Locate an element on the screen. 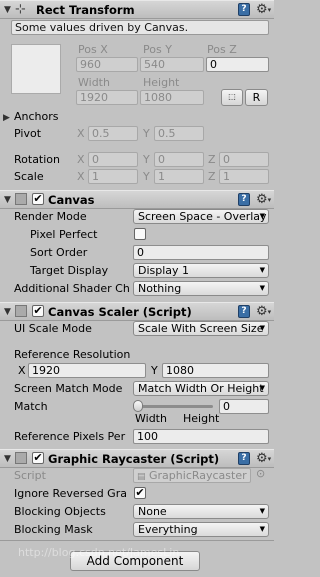  driven-info-box: Some values driven by Canvas. is located at coordinates (140, 27).